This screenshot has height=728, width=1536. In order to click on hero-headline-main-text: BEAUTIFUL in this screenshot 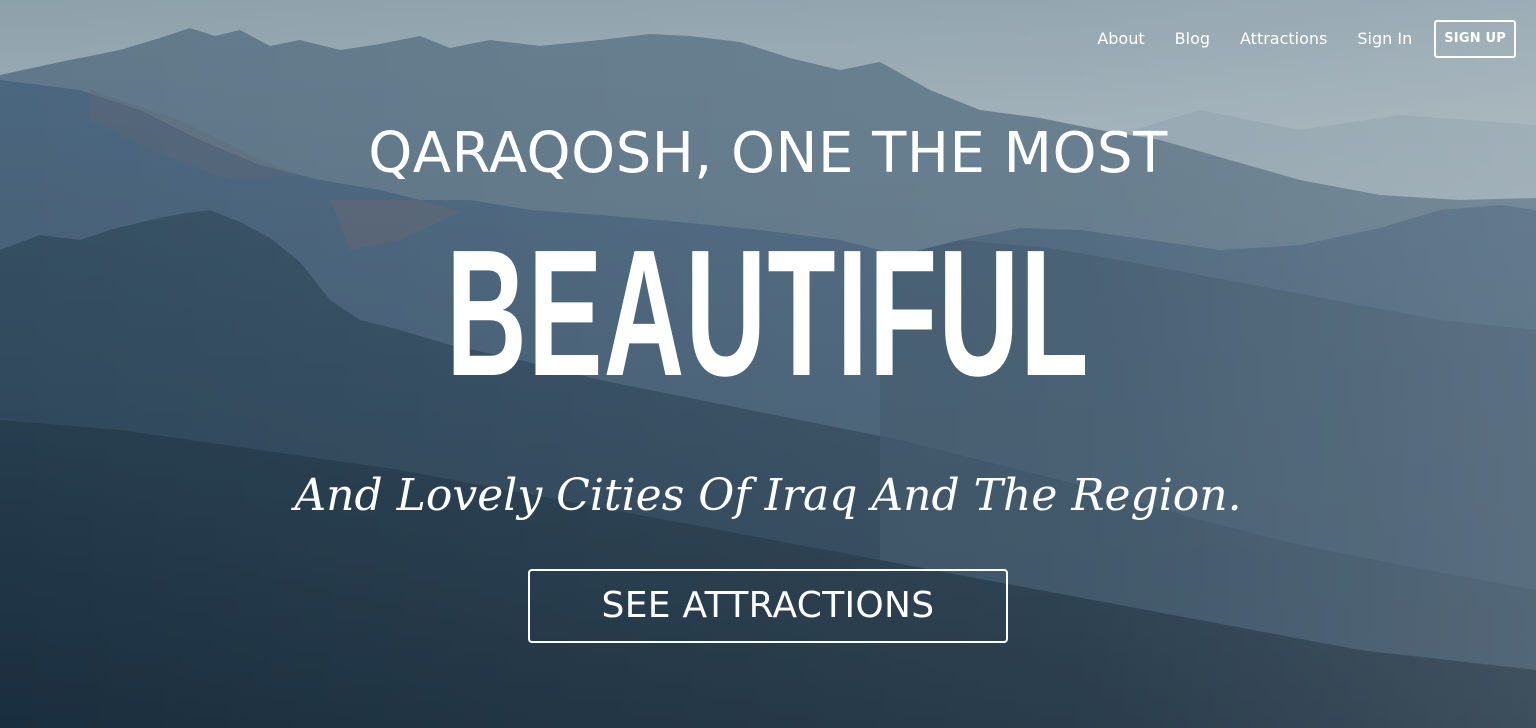, I will do `click(768, 313)`.